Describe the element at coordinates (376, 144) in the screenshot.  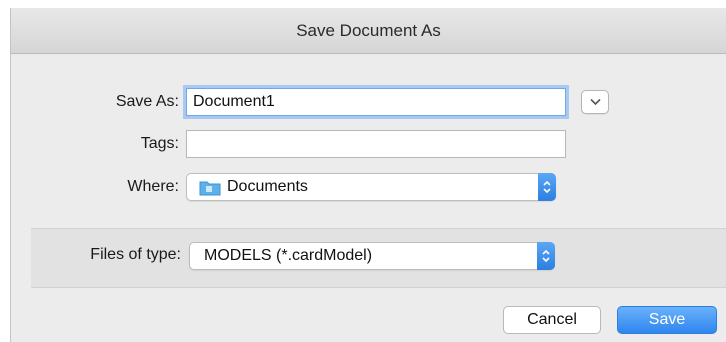
I see `tags-input` at that location.